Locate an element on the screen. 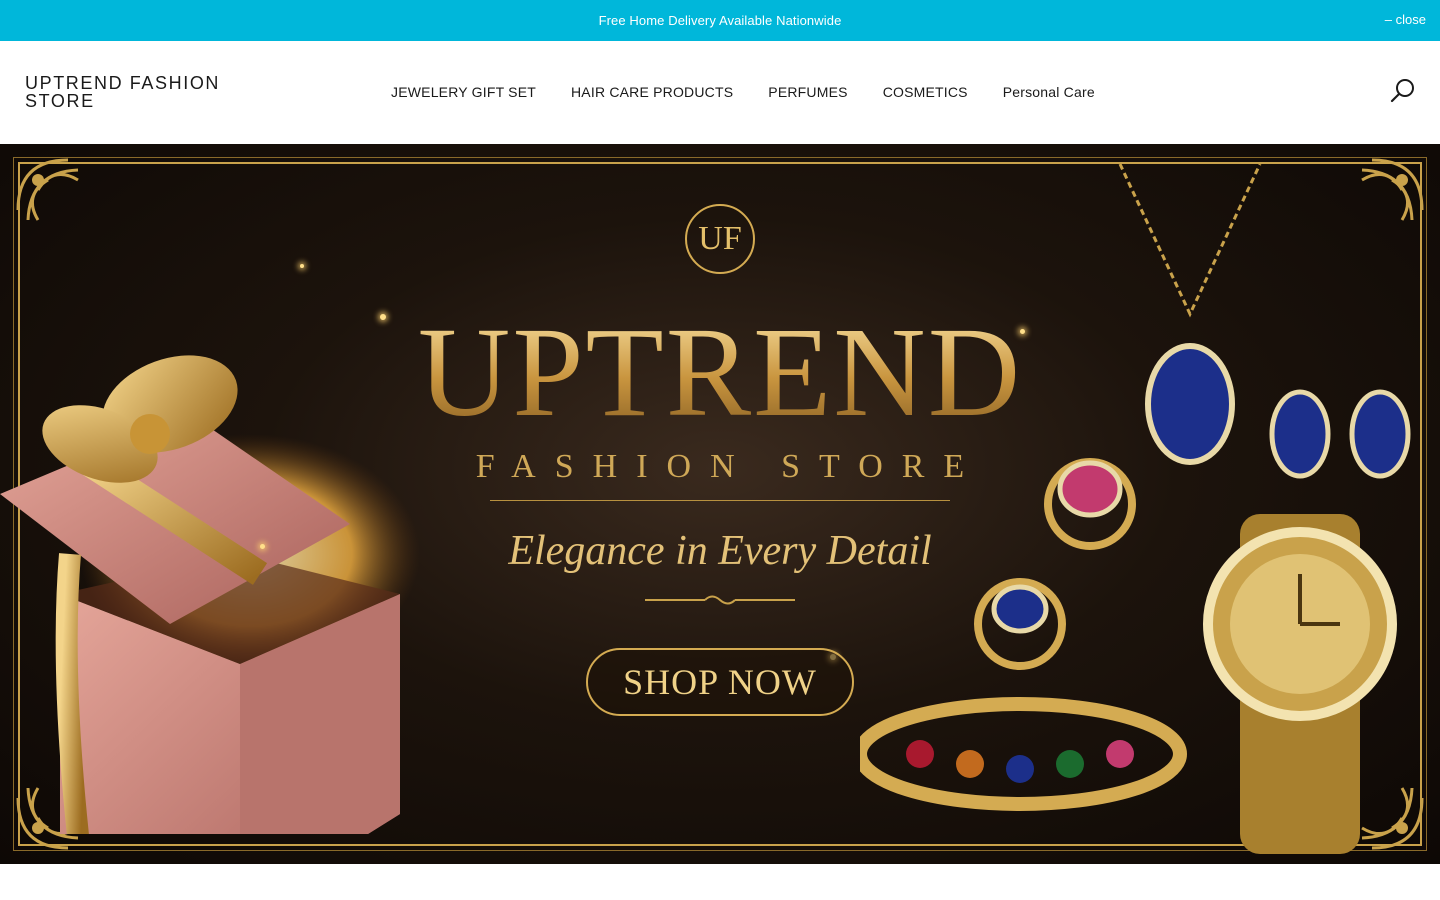 The image size is (1440, 900). shop-now-button: SHOP NOW is located at coordinates (720, 682).